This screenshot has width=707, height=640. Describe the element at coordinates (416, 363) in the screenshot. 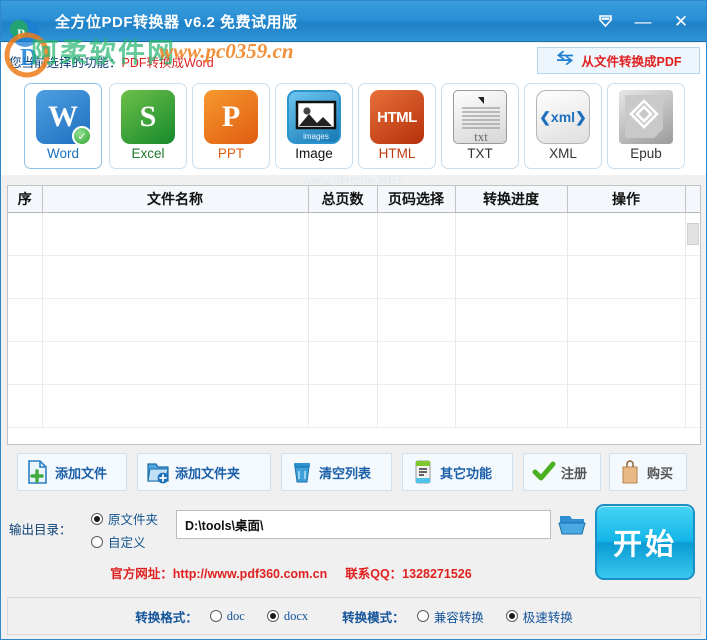

I see `cell-pagesel` at that location.